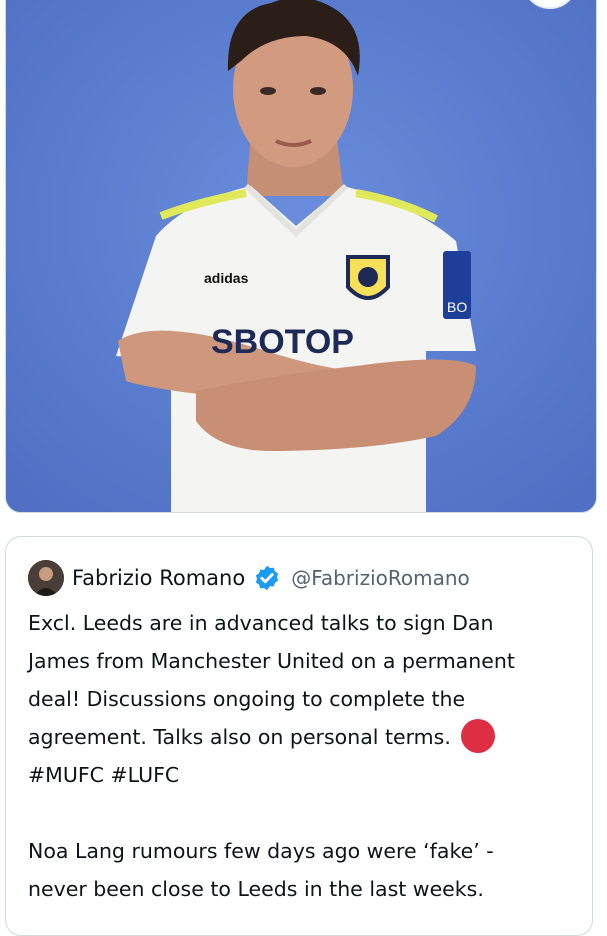 This screenshot has width=607, height=936. I want to click on brand-text: adidas, so click(226, 278).